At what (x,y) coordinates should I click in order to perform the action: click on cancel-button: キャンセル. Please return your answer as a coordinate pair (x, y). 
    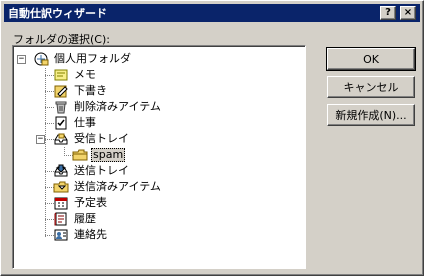
    Looking at the image, I should click on (371, 87).